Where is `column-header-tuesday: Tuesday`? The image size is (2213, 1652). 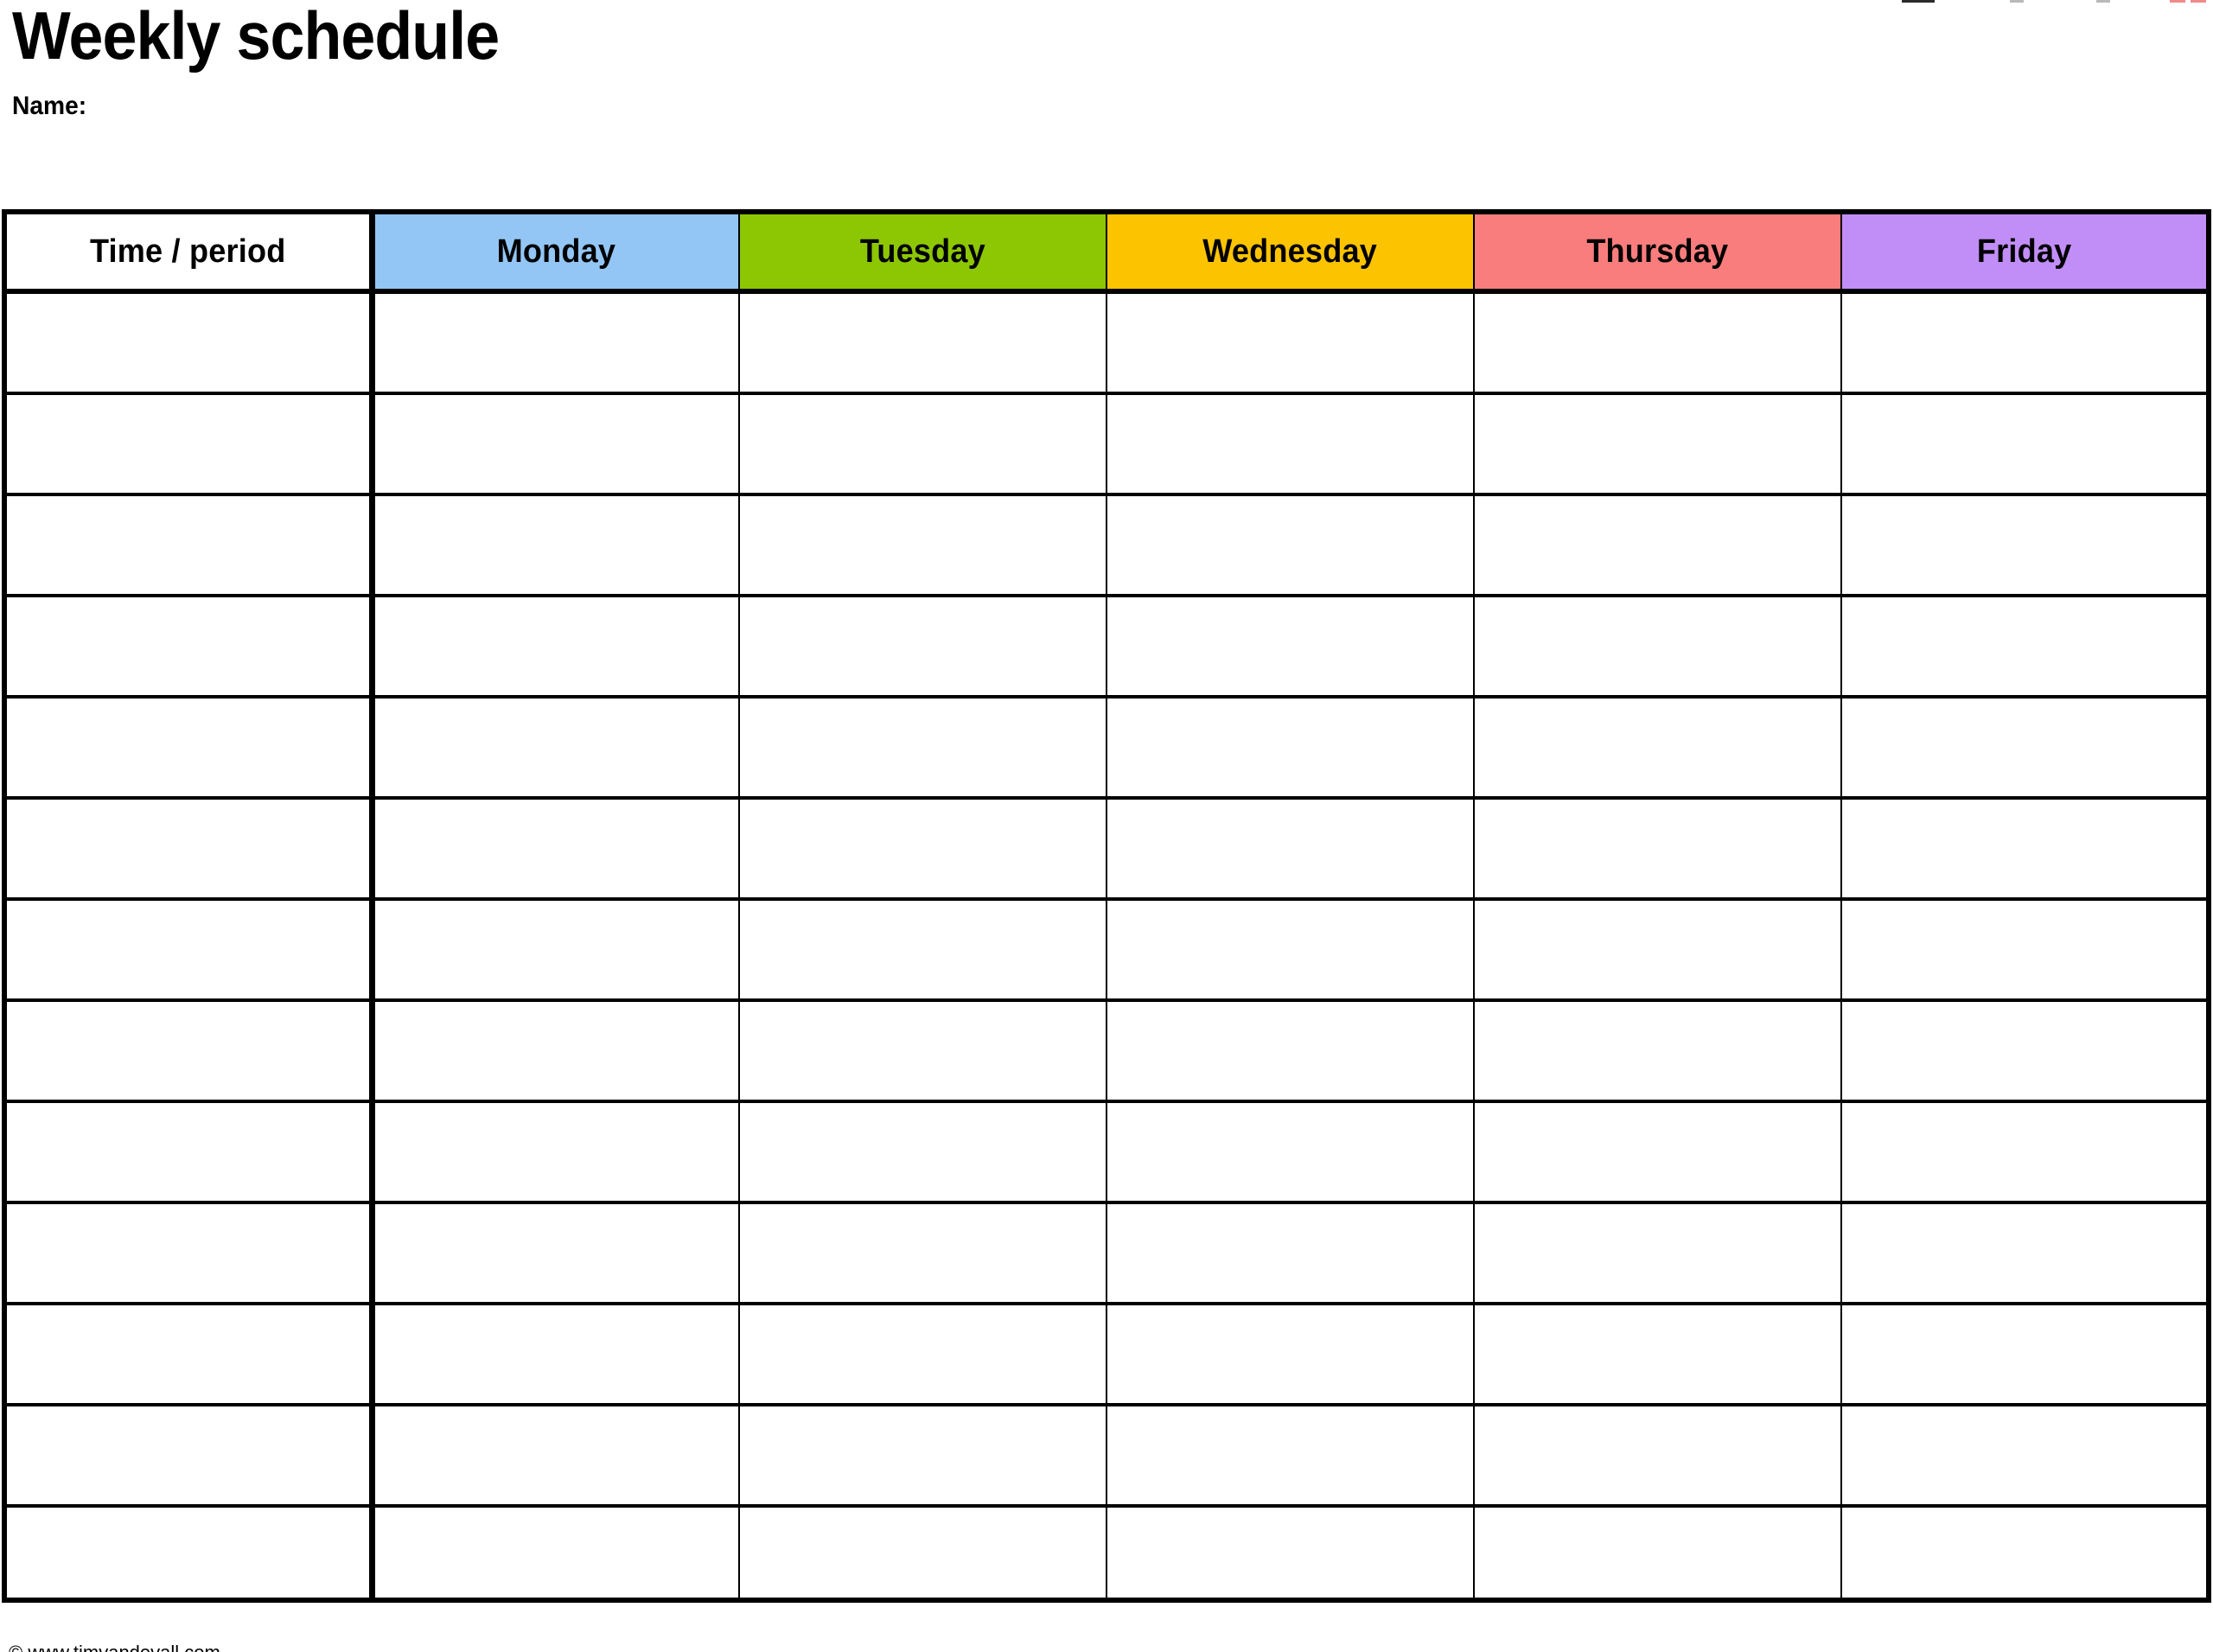 column-header-tuesday: Tuesday is located at coordinates (922, 253).